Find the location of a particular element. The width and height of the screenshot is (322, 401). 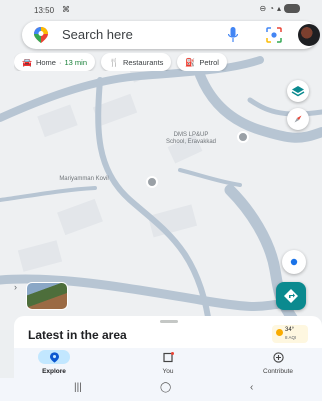

tab-contribute-label: Contribute is located at coordinates (278, 371).